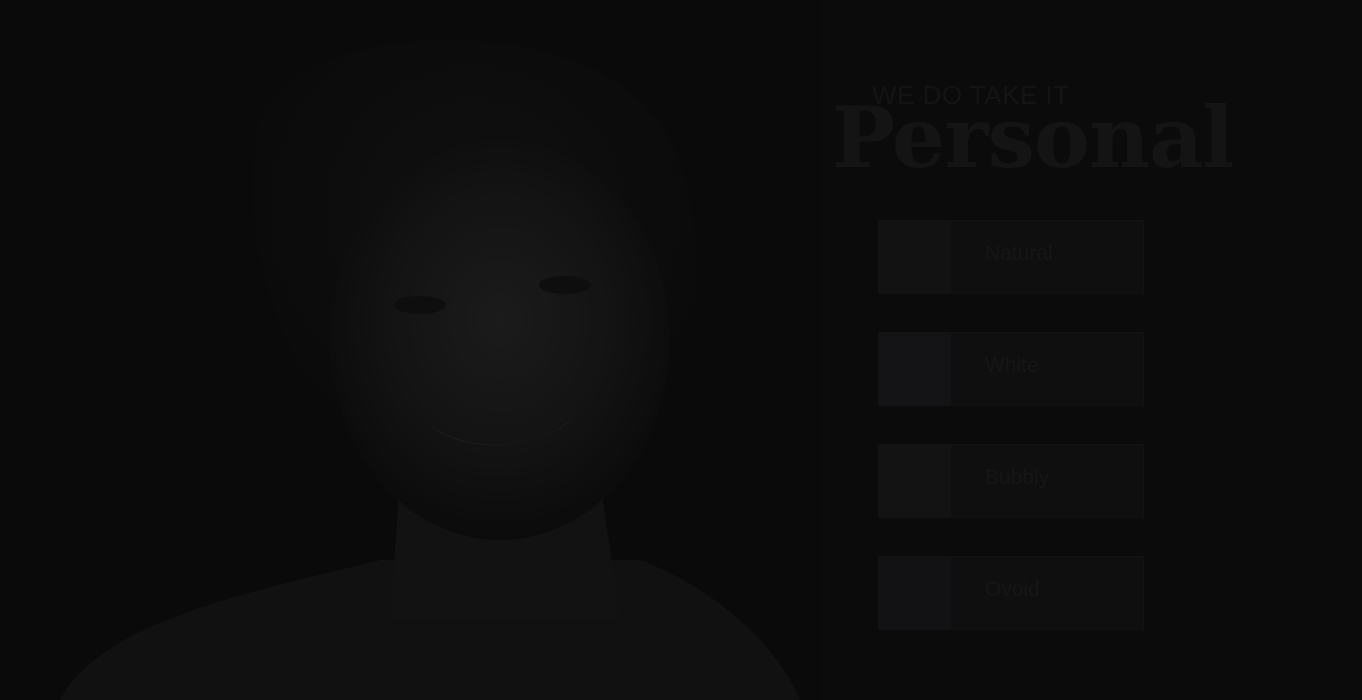 Image resolution: width=1362 pixels, height=700 pixels. I want to click on style-option-list: Natural White Bubbly Ovoid, so click(1011, 425).